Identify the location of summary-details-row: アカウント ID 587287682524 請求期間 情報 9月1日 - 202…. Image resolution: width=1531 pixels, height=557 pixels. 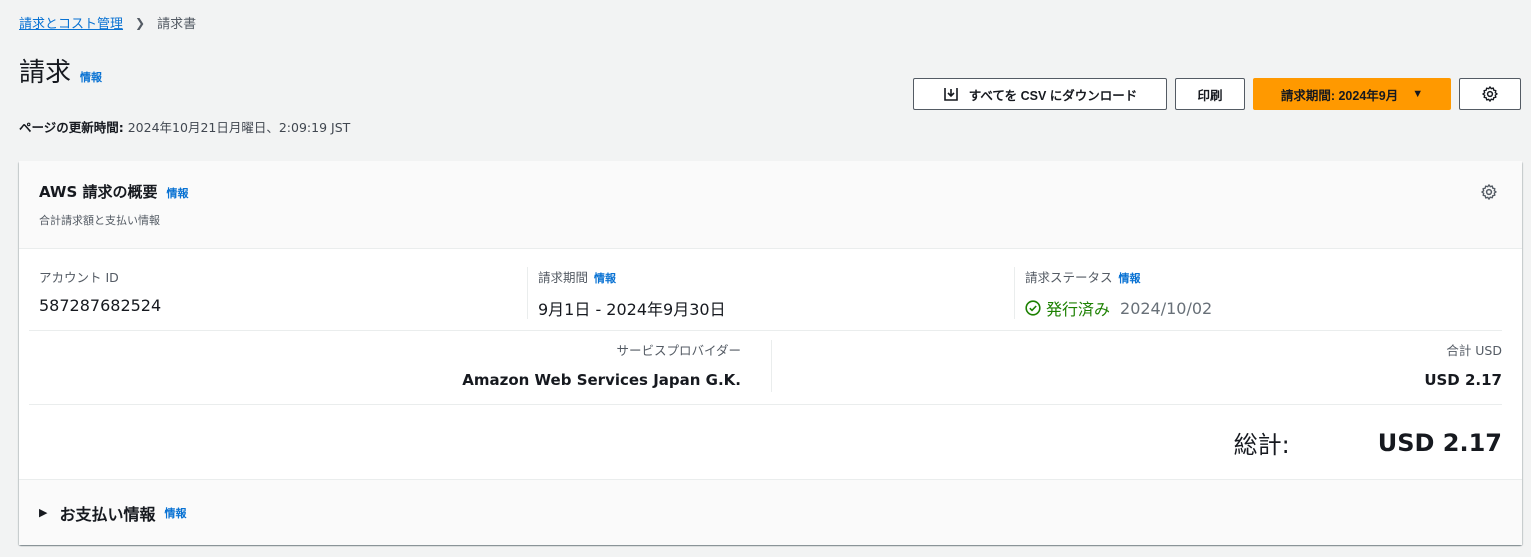
(765, 296).